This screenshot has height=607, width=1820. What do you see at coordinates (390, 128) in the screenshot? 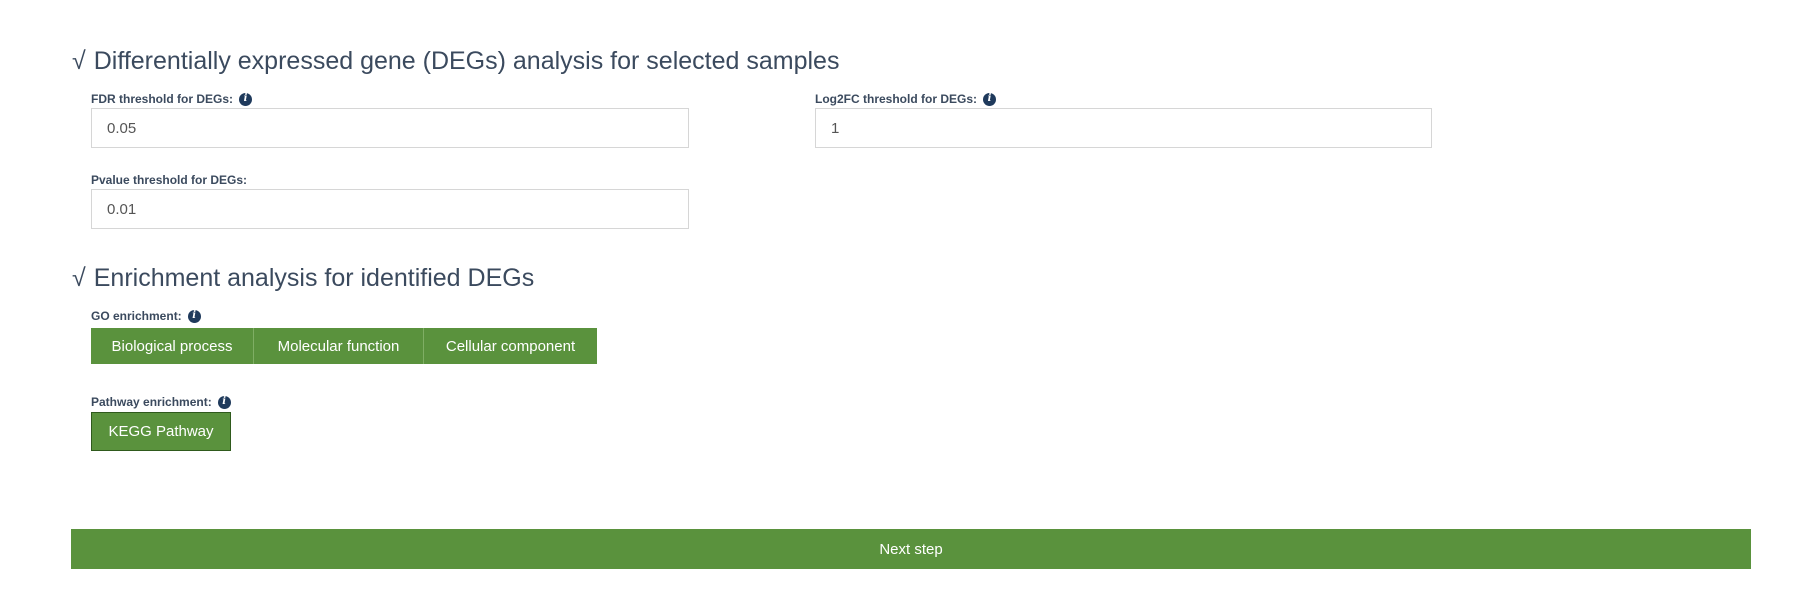
I see `fdr-threshold-input` at bounding box center [390, 128].